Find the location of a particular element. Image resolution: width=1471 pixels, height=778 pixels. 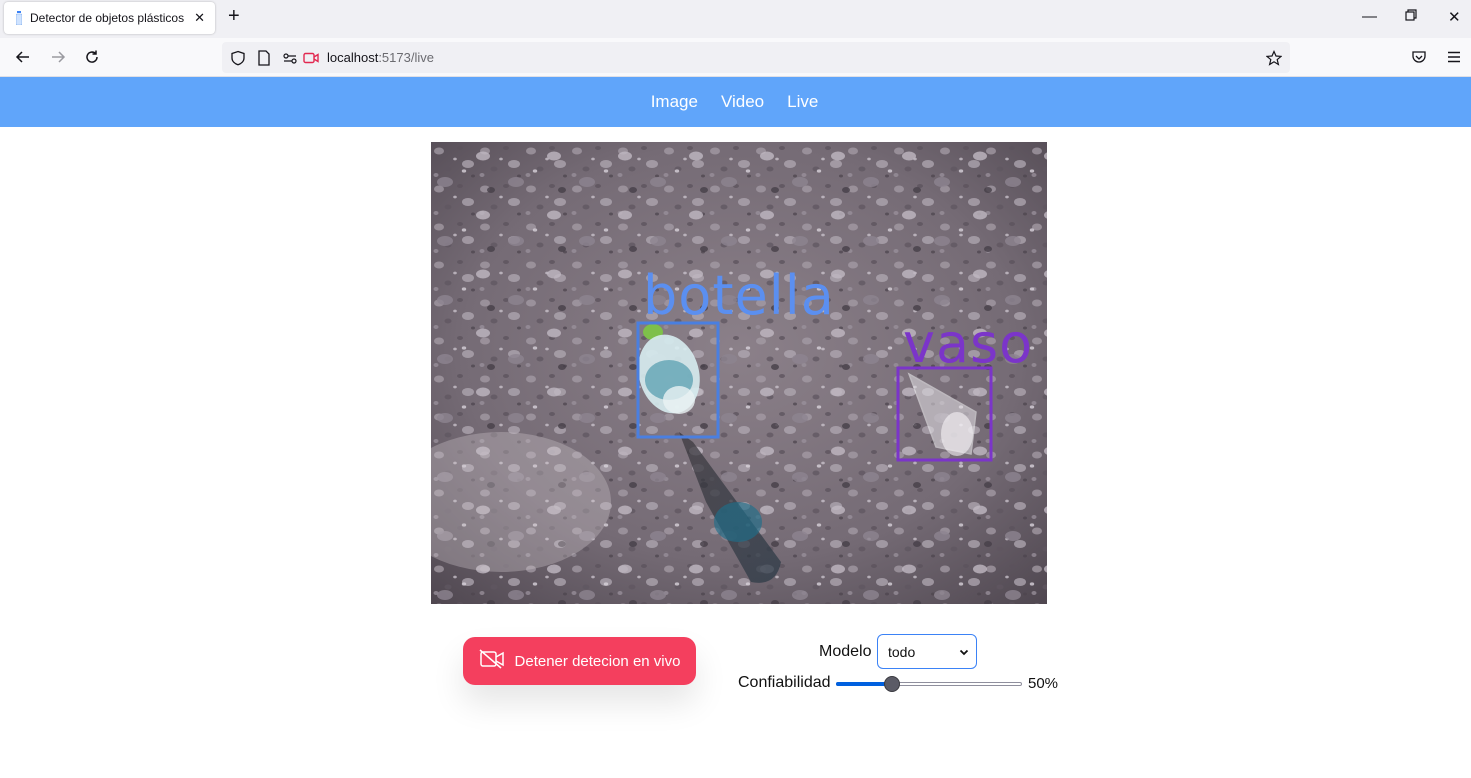

video-off-icon is located at coordinates (492, 661).